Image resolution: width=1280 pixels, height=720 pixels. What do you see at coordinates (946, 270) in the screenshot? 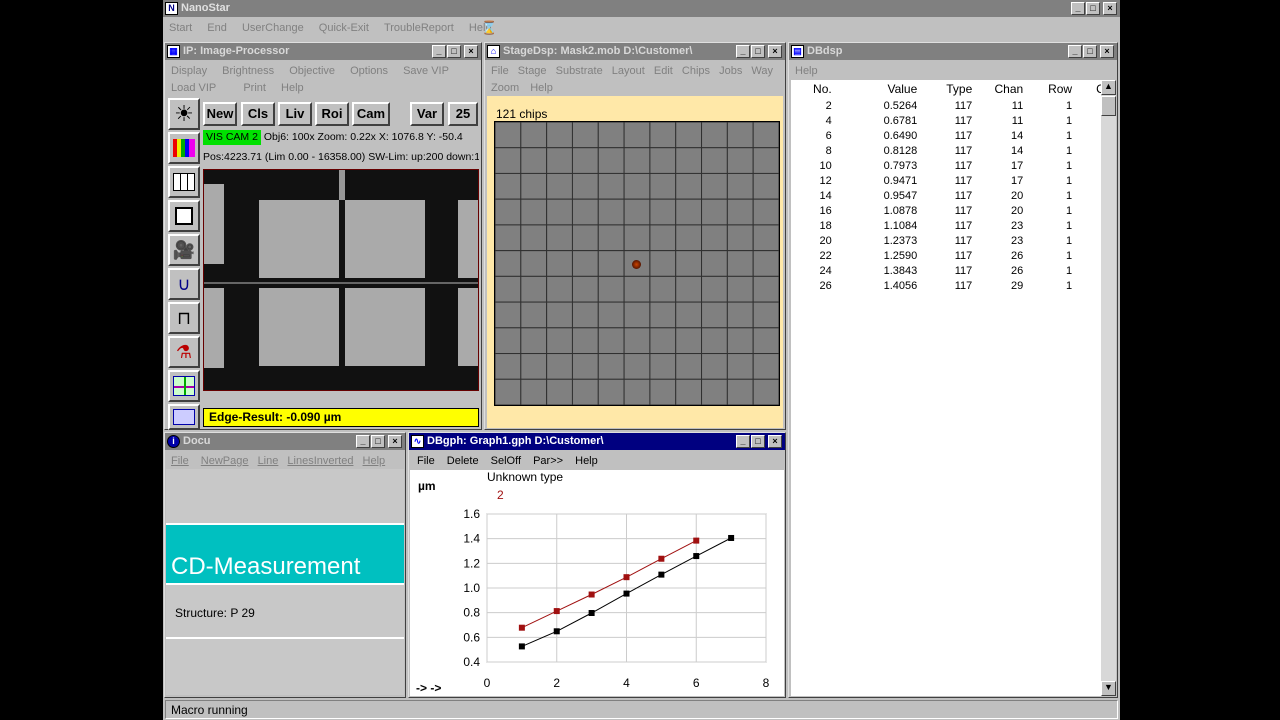
I see `table-row: 24 1.3843 117 26 12` at bounding box center [946, 270].